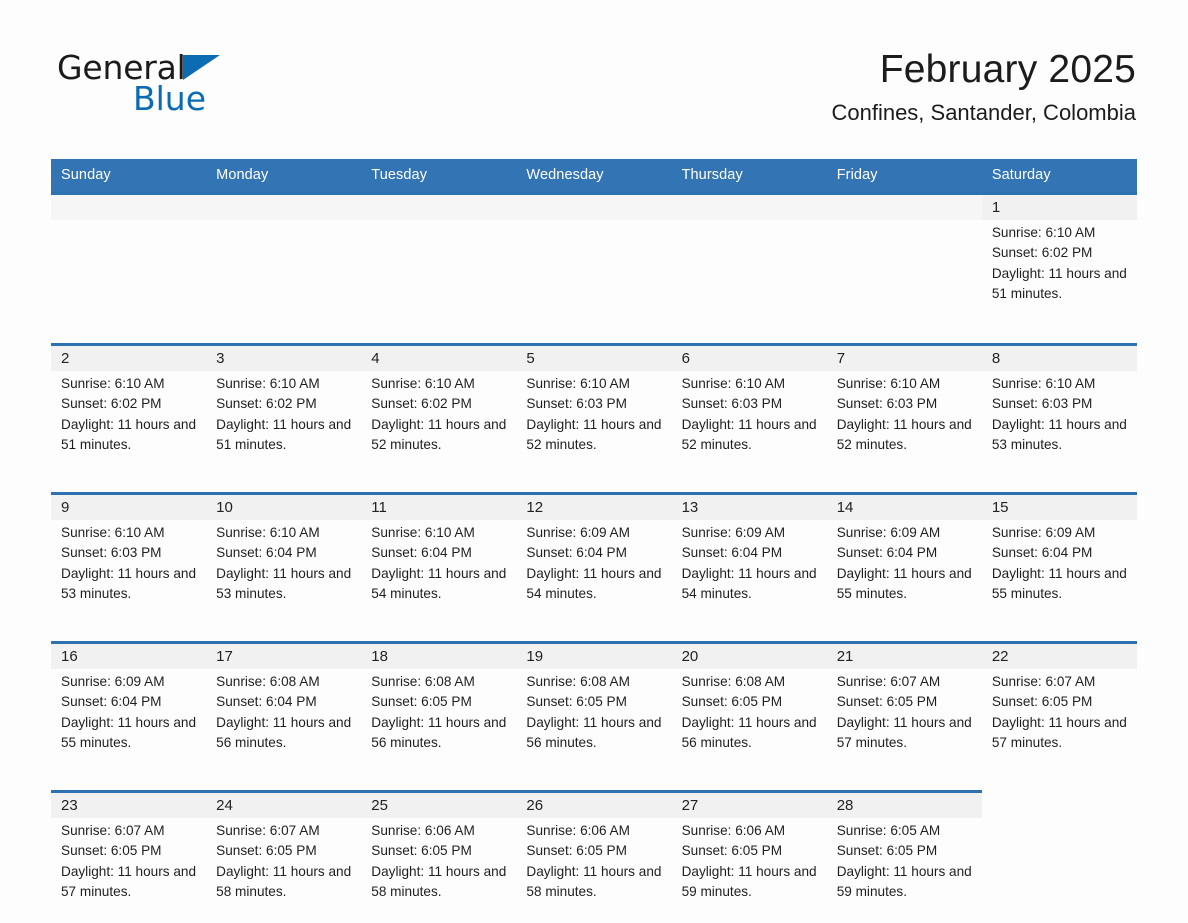 This screenshot has width=1188, height=923. I want to click on daylight-text: Daylight: 11 hours and 53 minutes., so click(283, 584).